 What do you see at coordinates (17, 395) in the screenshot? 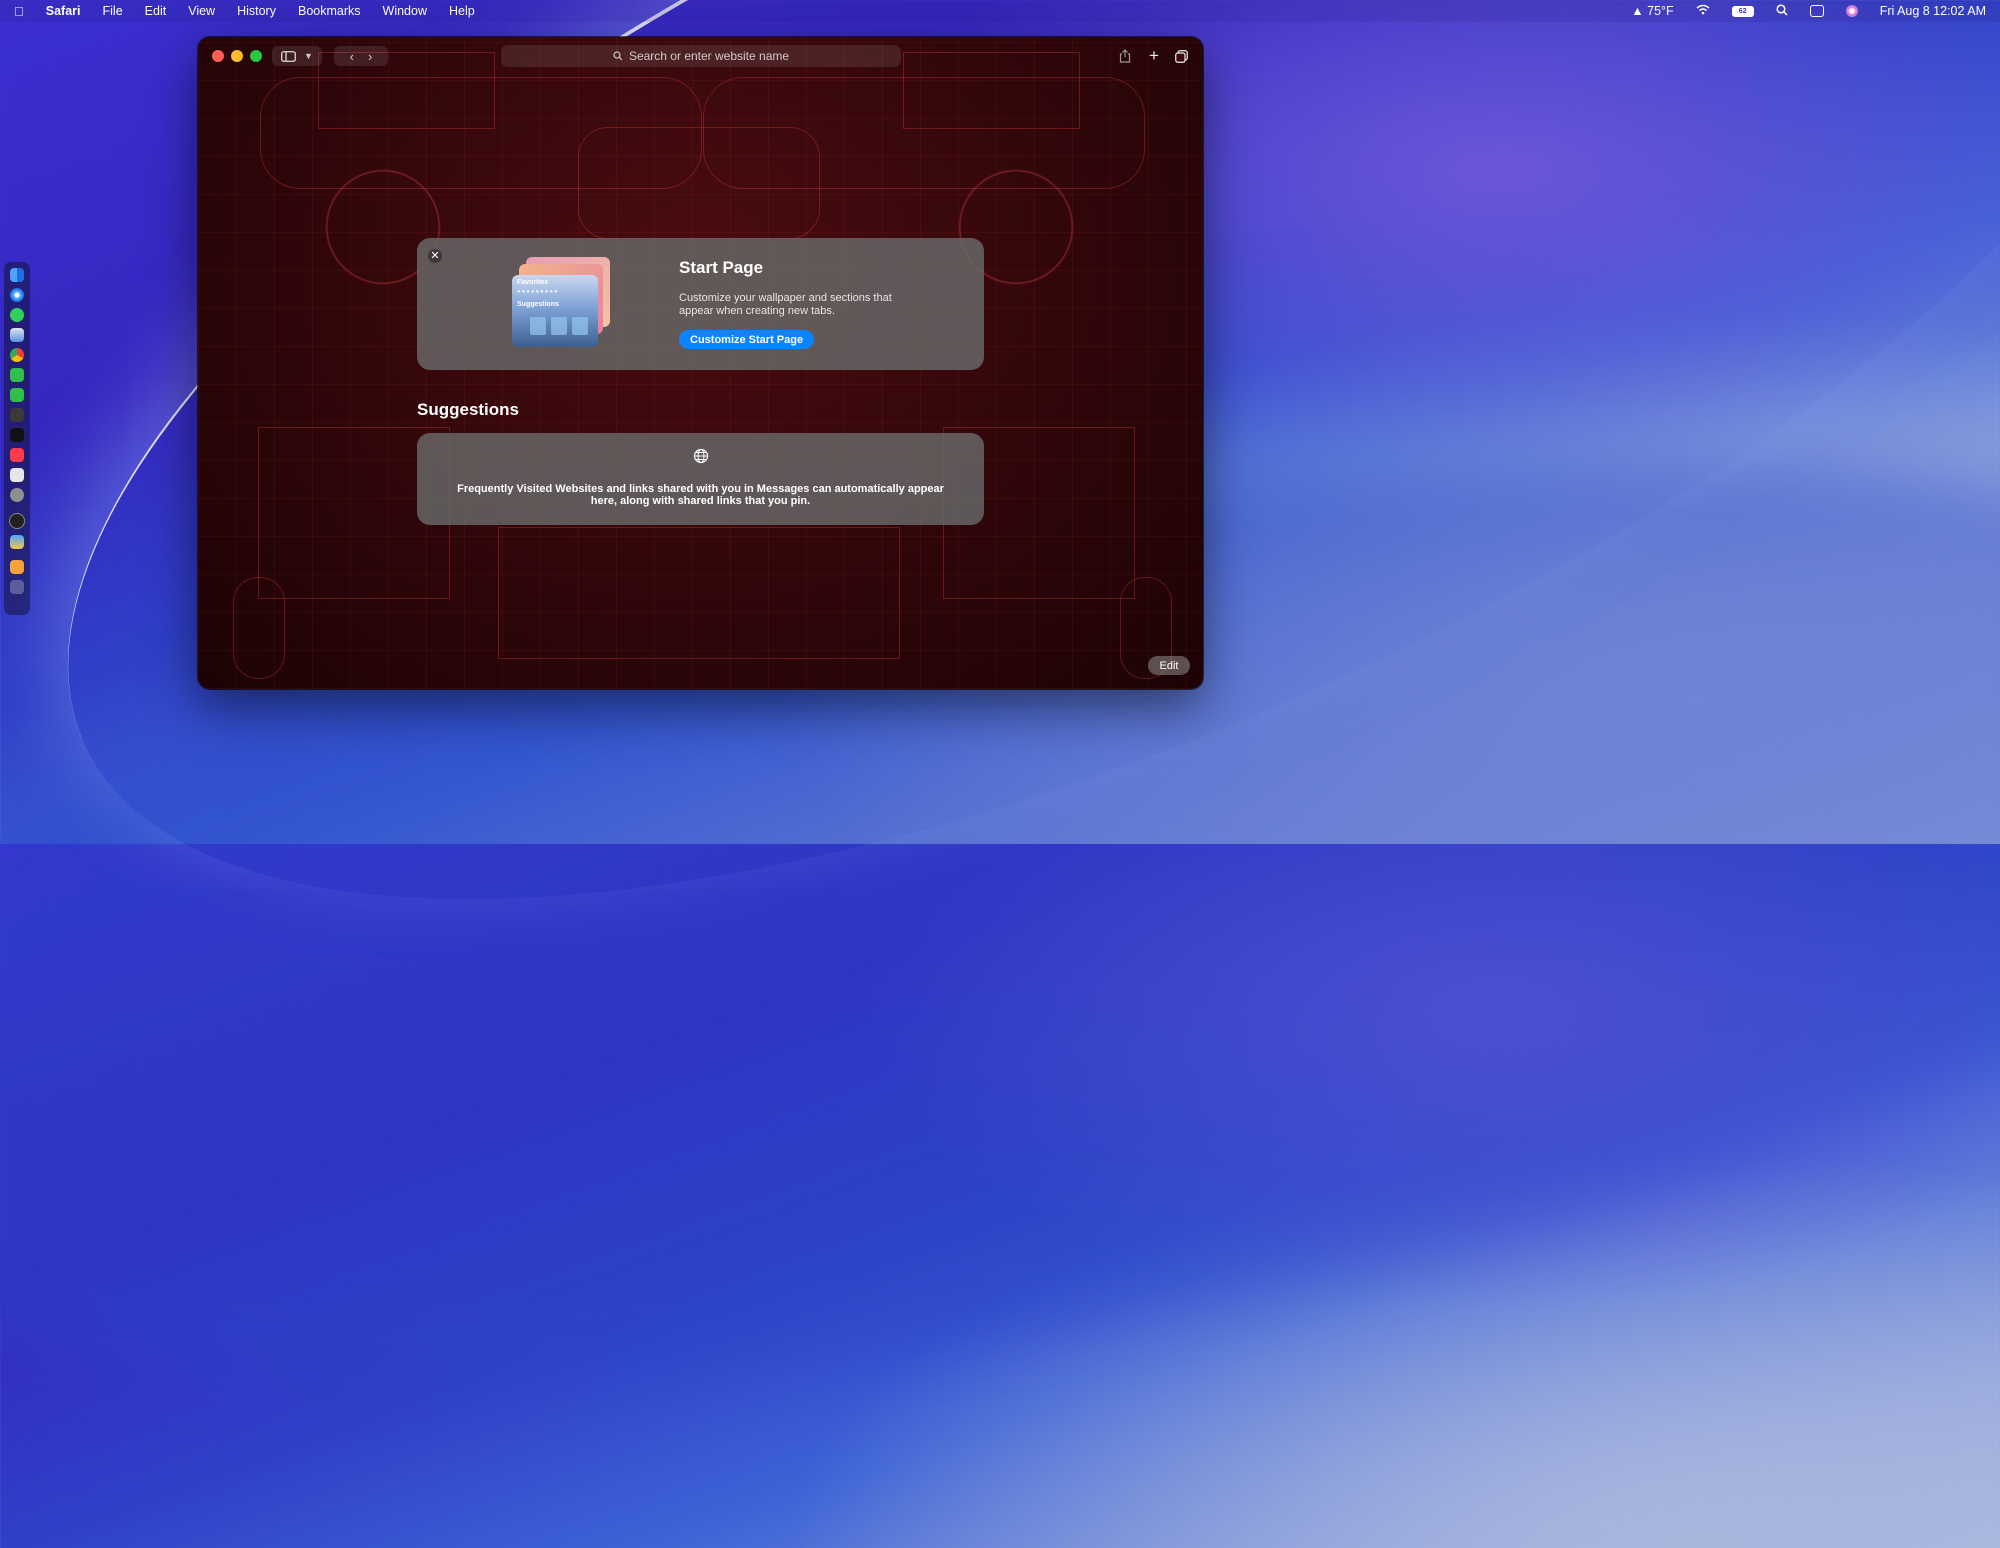
I see `phone-icon` at bounding box center [17, 395].